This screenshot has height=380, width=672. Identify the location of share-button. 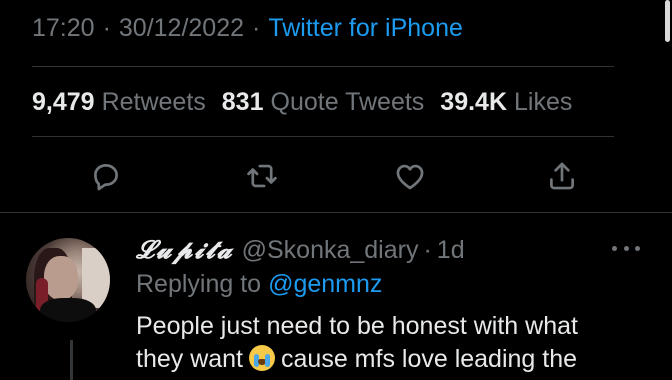
(562, 176).